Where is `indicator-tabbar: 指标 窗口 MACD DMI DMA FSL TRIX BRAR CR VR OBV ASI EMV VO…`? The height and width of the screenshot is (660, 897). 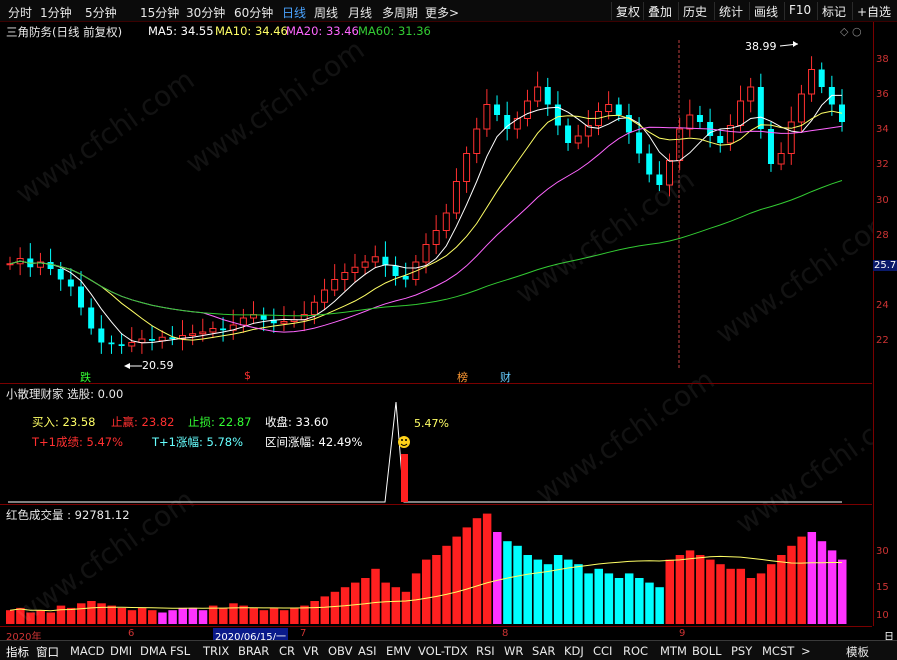
indicator-tabbar: 指标 窗口 MACD DMI DMA FSL TRIX BRAR CR VR OBV ASI EMV VO… is located at coordinates (448, 650).